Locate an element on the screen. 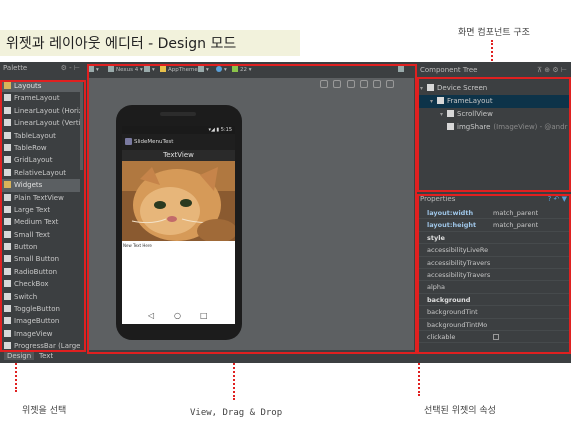 This screenshot has width=571, height=421. tab-design: Design is located at coordinates (19, 356).